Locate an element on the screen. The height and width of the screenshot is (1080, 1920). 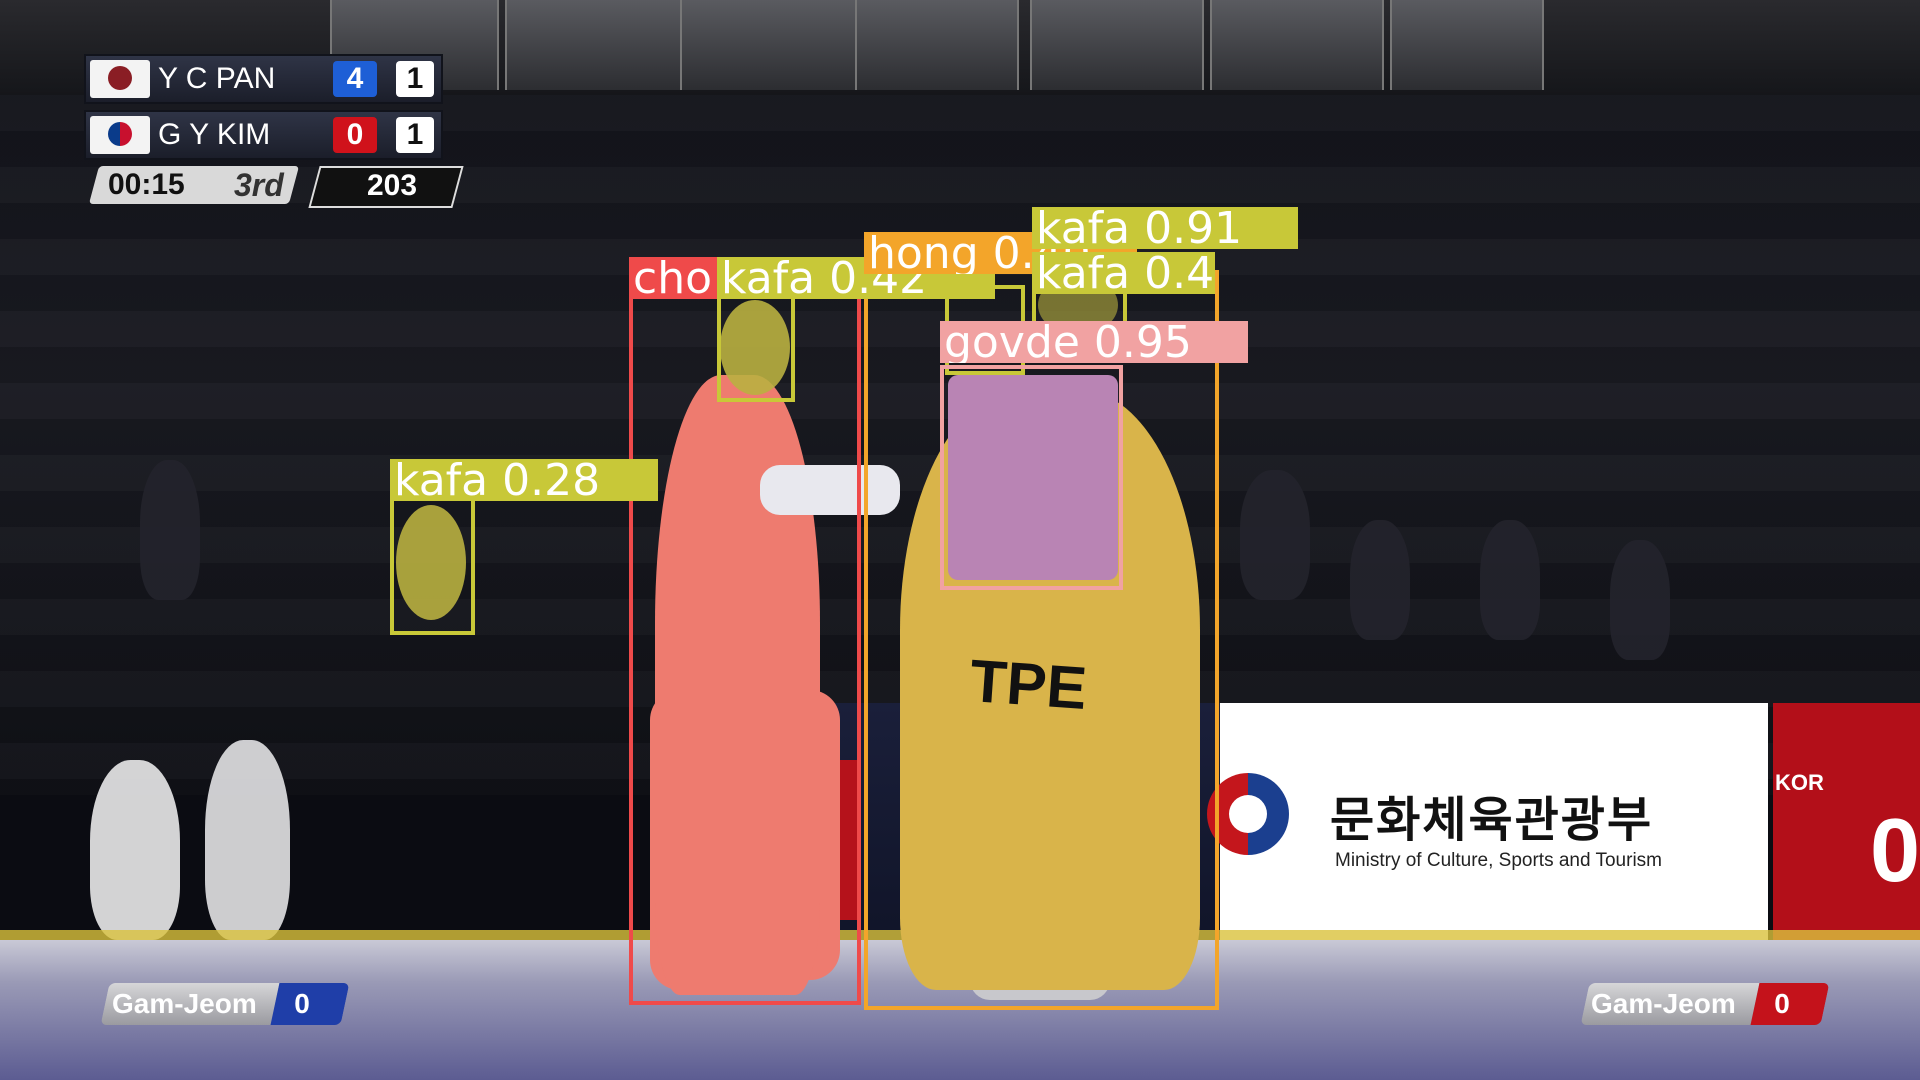
scoreboard: Y C PAN 4 1 G Y KIM 0 1 00:15 3rd 203 is located at coordinates (274, 132).